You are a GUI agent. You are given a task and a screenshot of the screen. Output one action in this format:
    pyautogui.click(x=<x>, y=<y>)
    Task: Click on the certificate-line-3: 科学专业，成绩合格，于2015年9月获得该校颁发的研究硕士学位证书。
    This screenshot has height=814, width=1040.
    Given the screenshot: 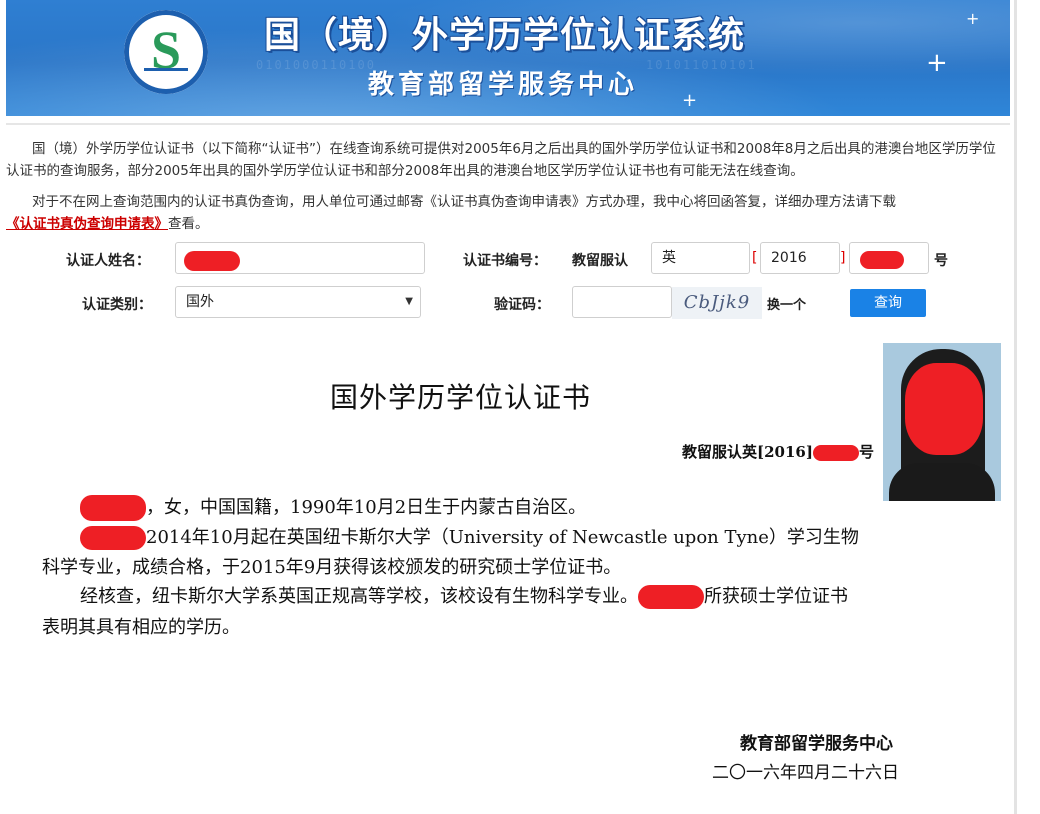 What is the action you would take?
    pyautogui.click(x=332, y=567)
    